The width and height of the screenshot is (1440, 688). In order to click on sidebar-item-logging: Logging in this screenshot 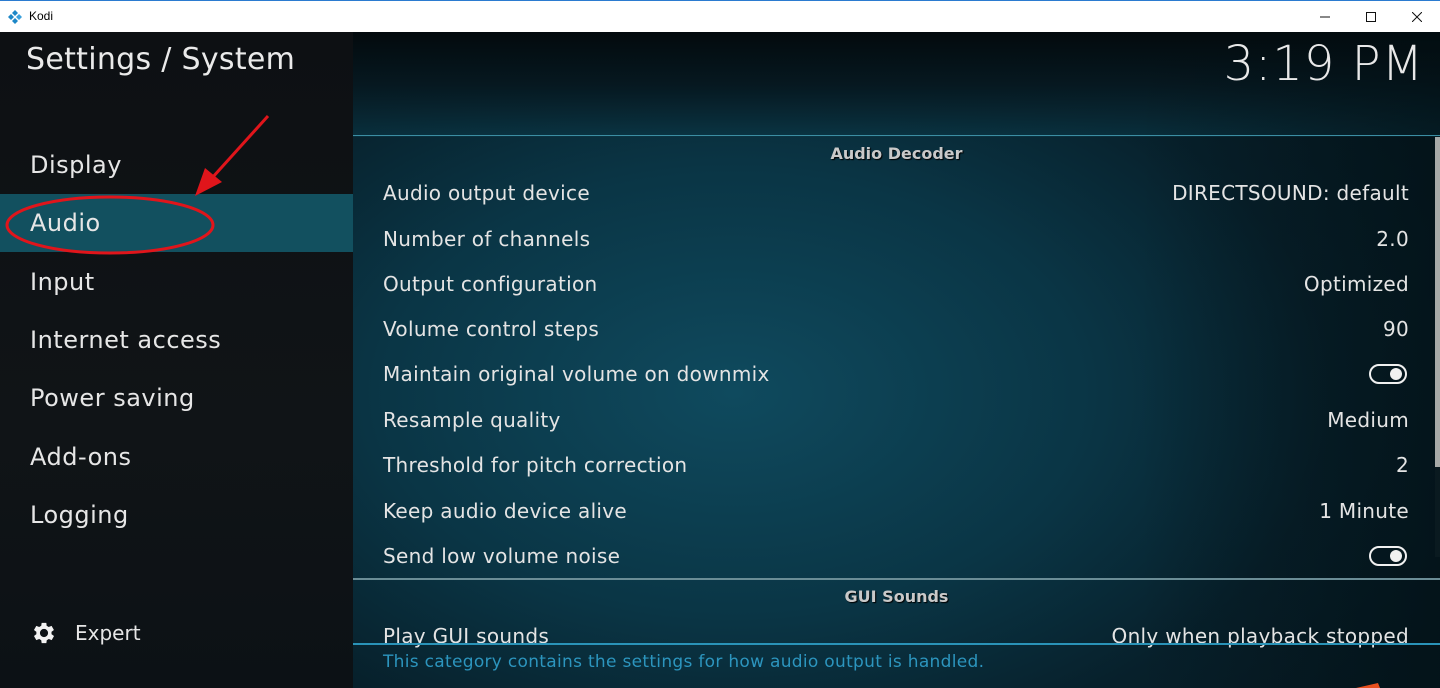, I will do `click(176, 515)`.